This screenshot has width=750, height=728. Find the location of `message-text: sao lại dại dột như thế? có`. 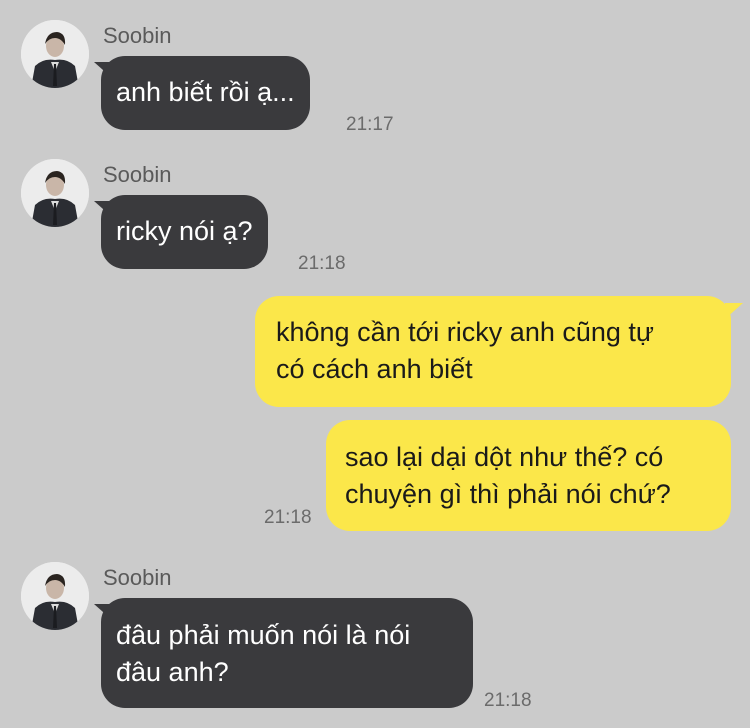

message-text: sao lại dại dột như thế? có is located at coordinates (504, 457).